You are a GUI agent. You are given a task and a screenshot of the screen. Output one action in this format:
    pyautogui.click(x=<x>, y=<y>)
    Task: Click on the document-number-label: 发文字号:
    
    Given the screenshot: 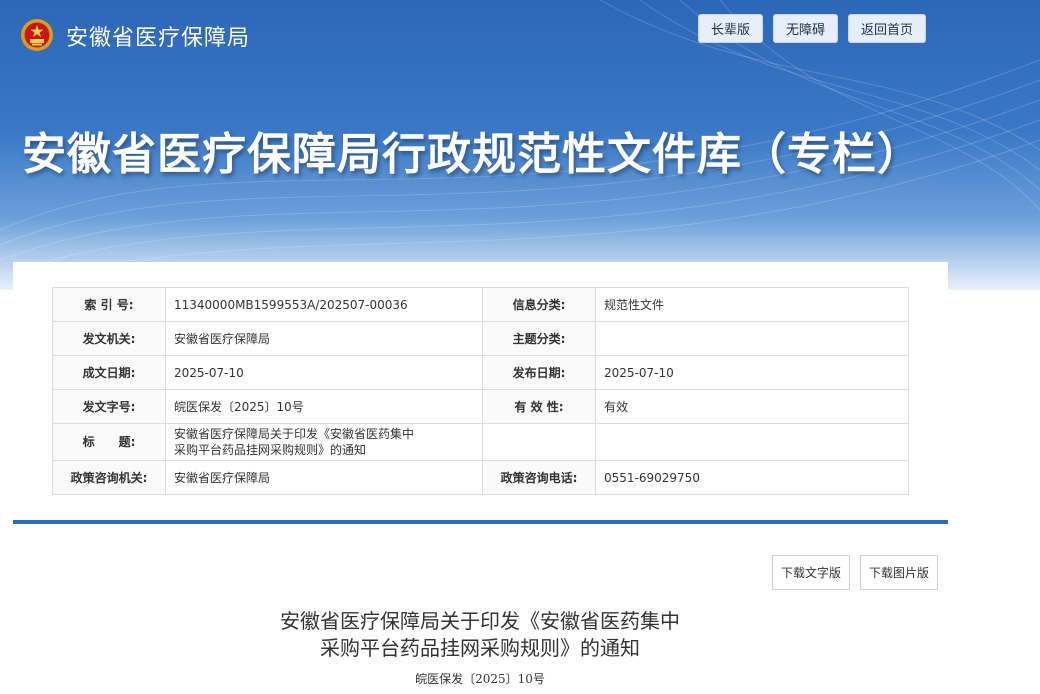 What is the action you would take?
    pyautogui.click(x=109, y=406)
    